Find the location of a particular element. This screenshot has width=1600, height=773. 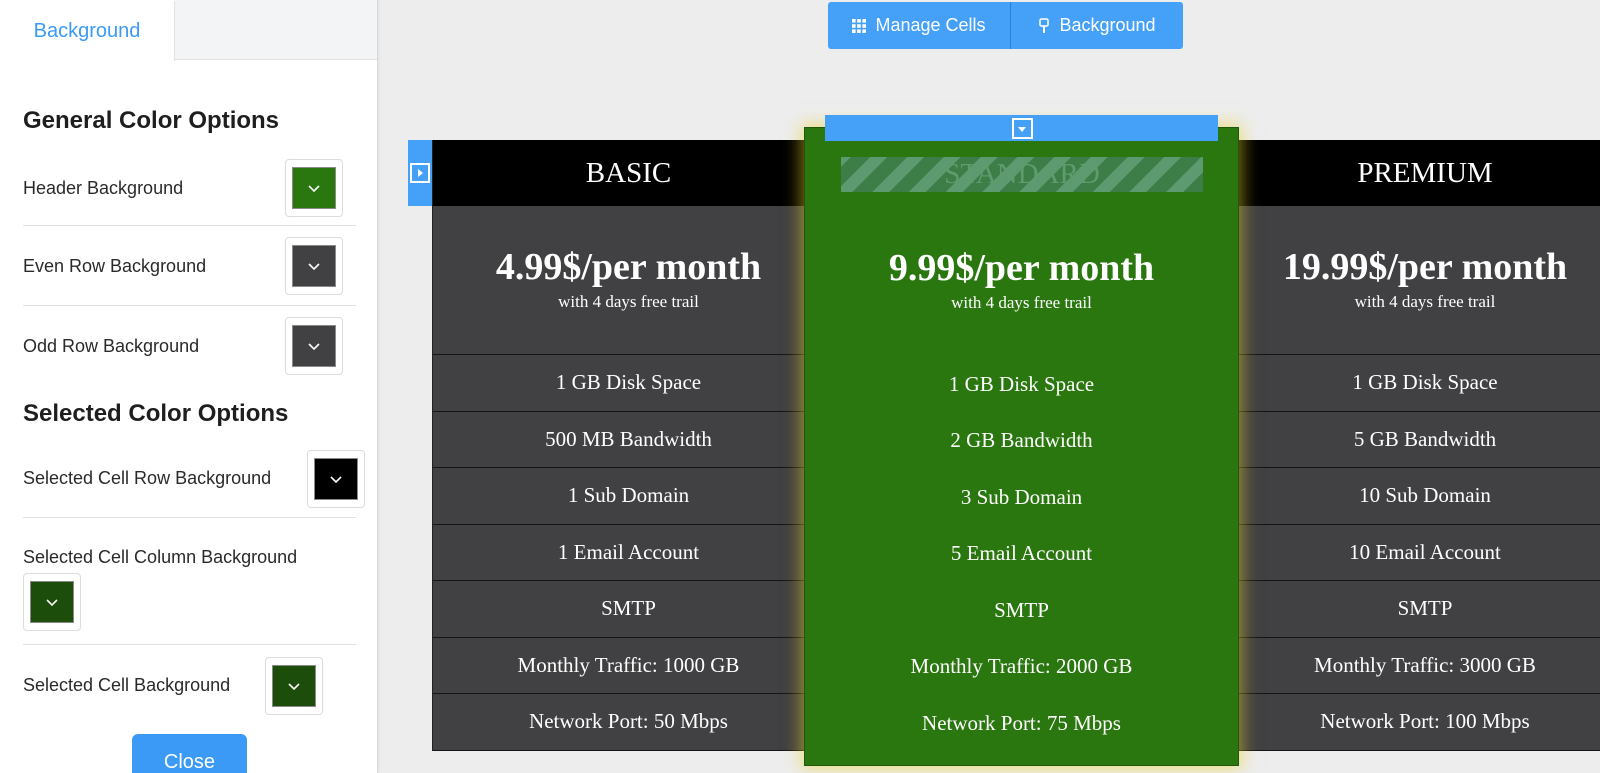

odd-row-background-color-picker is located at coordinates (314, 346).